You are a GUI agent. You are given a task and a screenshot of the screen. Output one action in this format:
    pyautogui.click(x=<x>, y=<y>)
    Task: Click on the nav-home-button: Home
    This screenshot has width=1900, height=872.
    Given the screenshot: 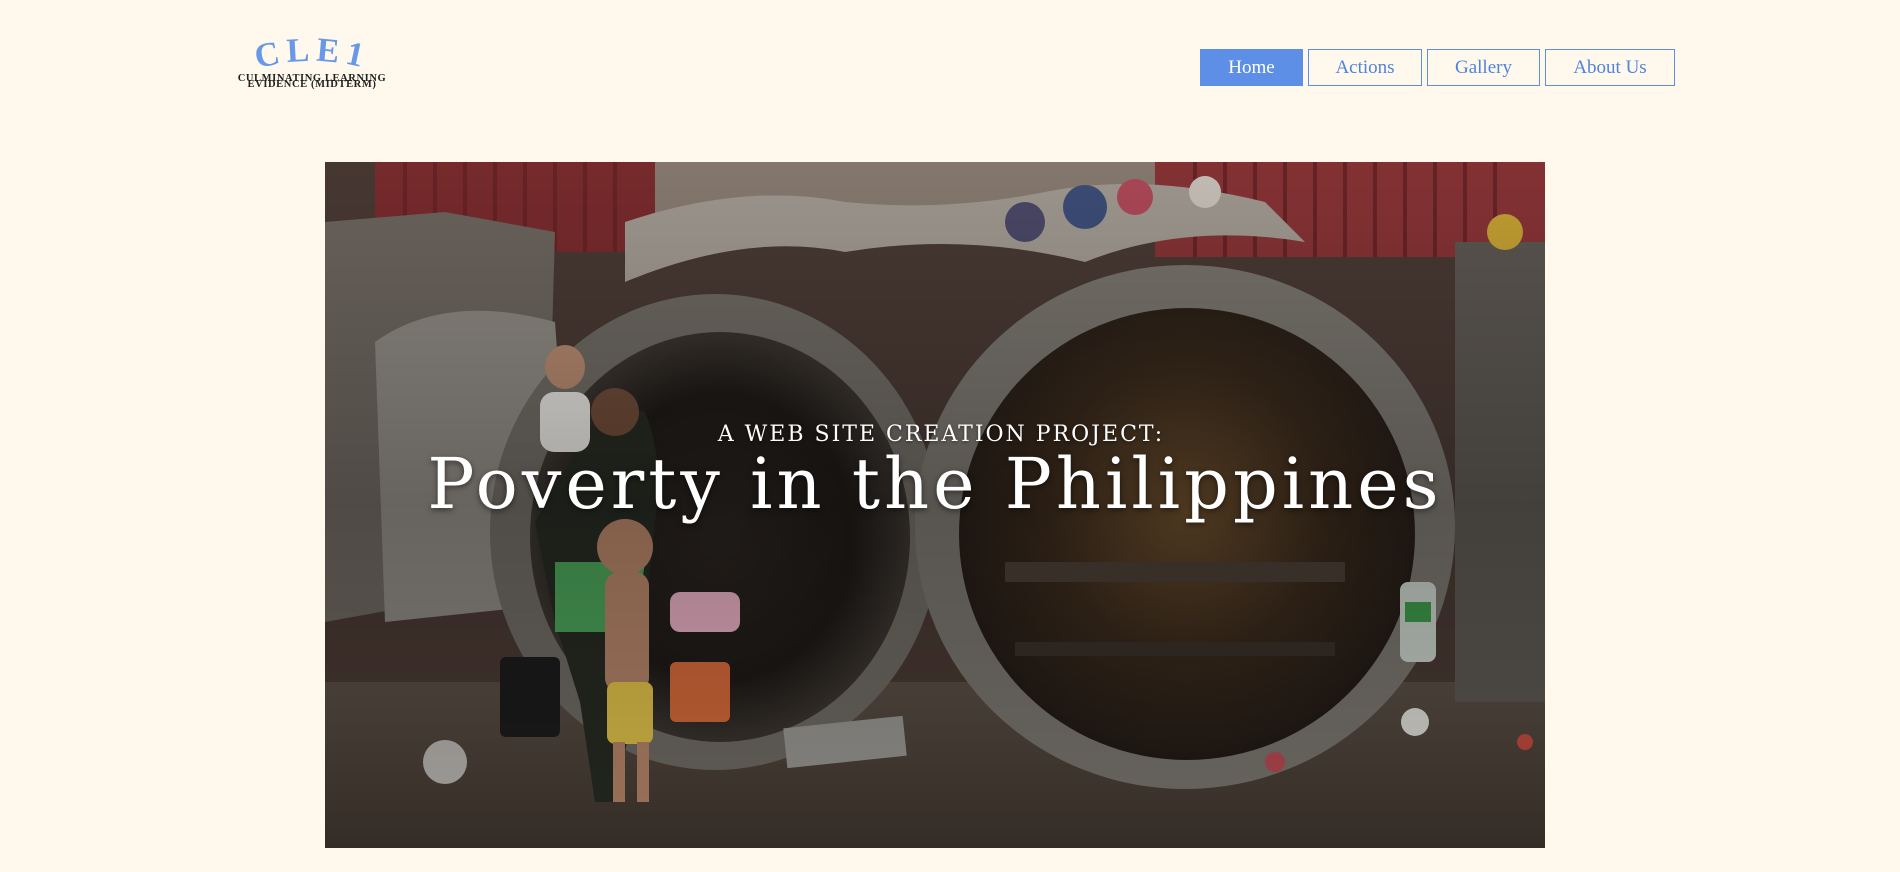 What is the action you would take?
    pyautogui.click(x=1251, y=67)
    